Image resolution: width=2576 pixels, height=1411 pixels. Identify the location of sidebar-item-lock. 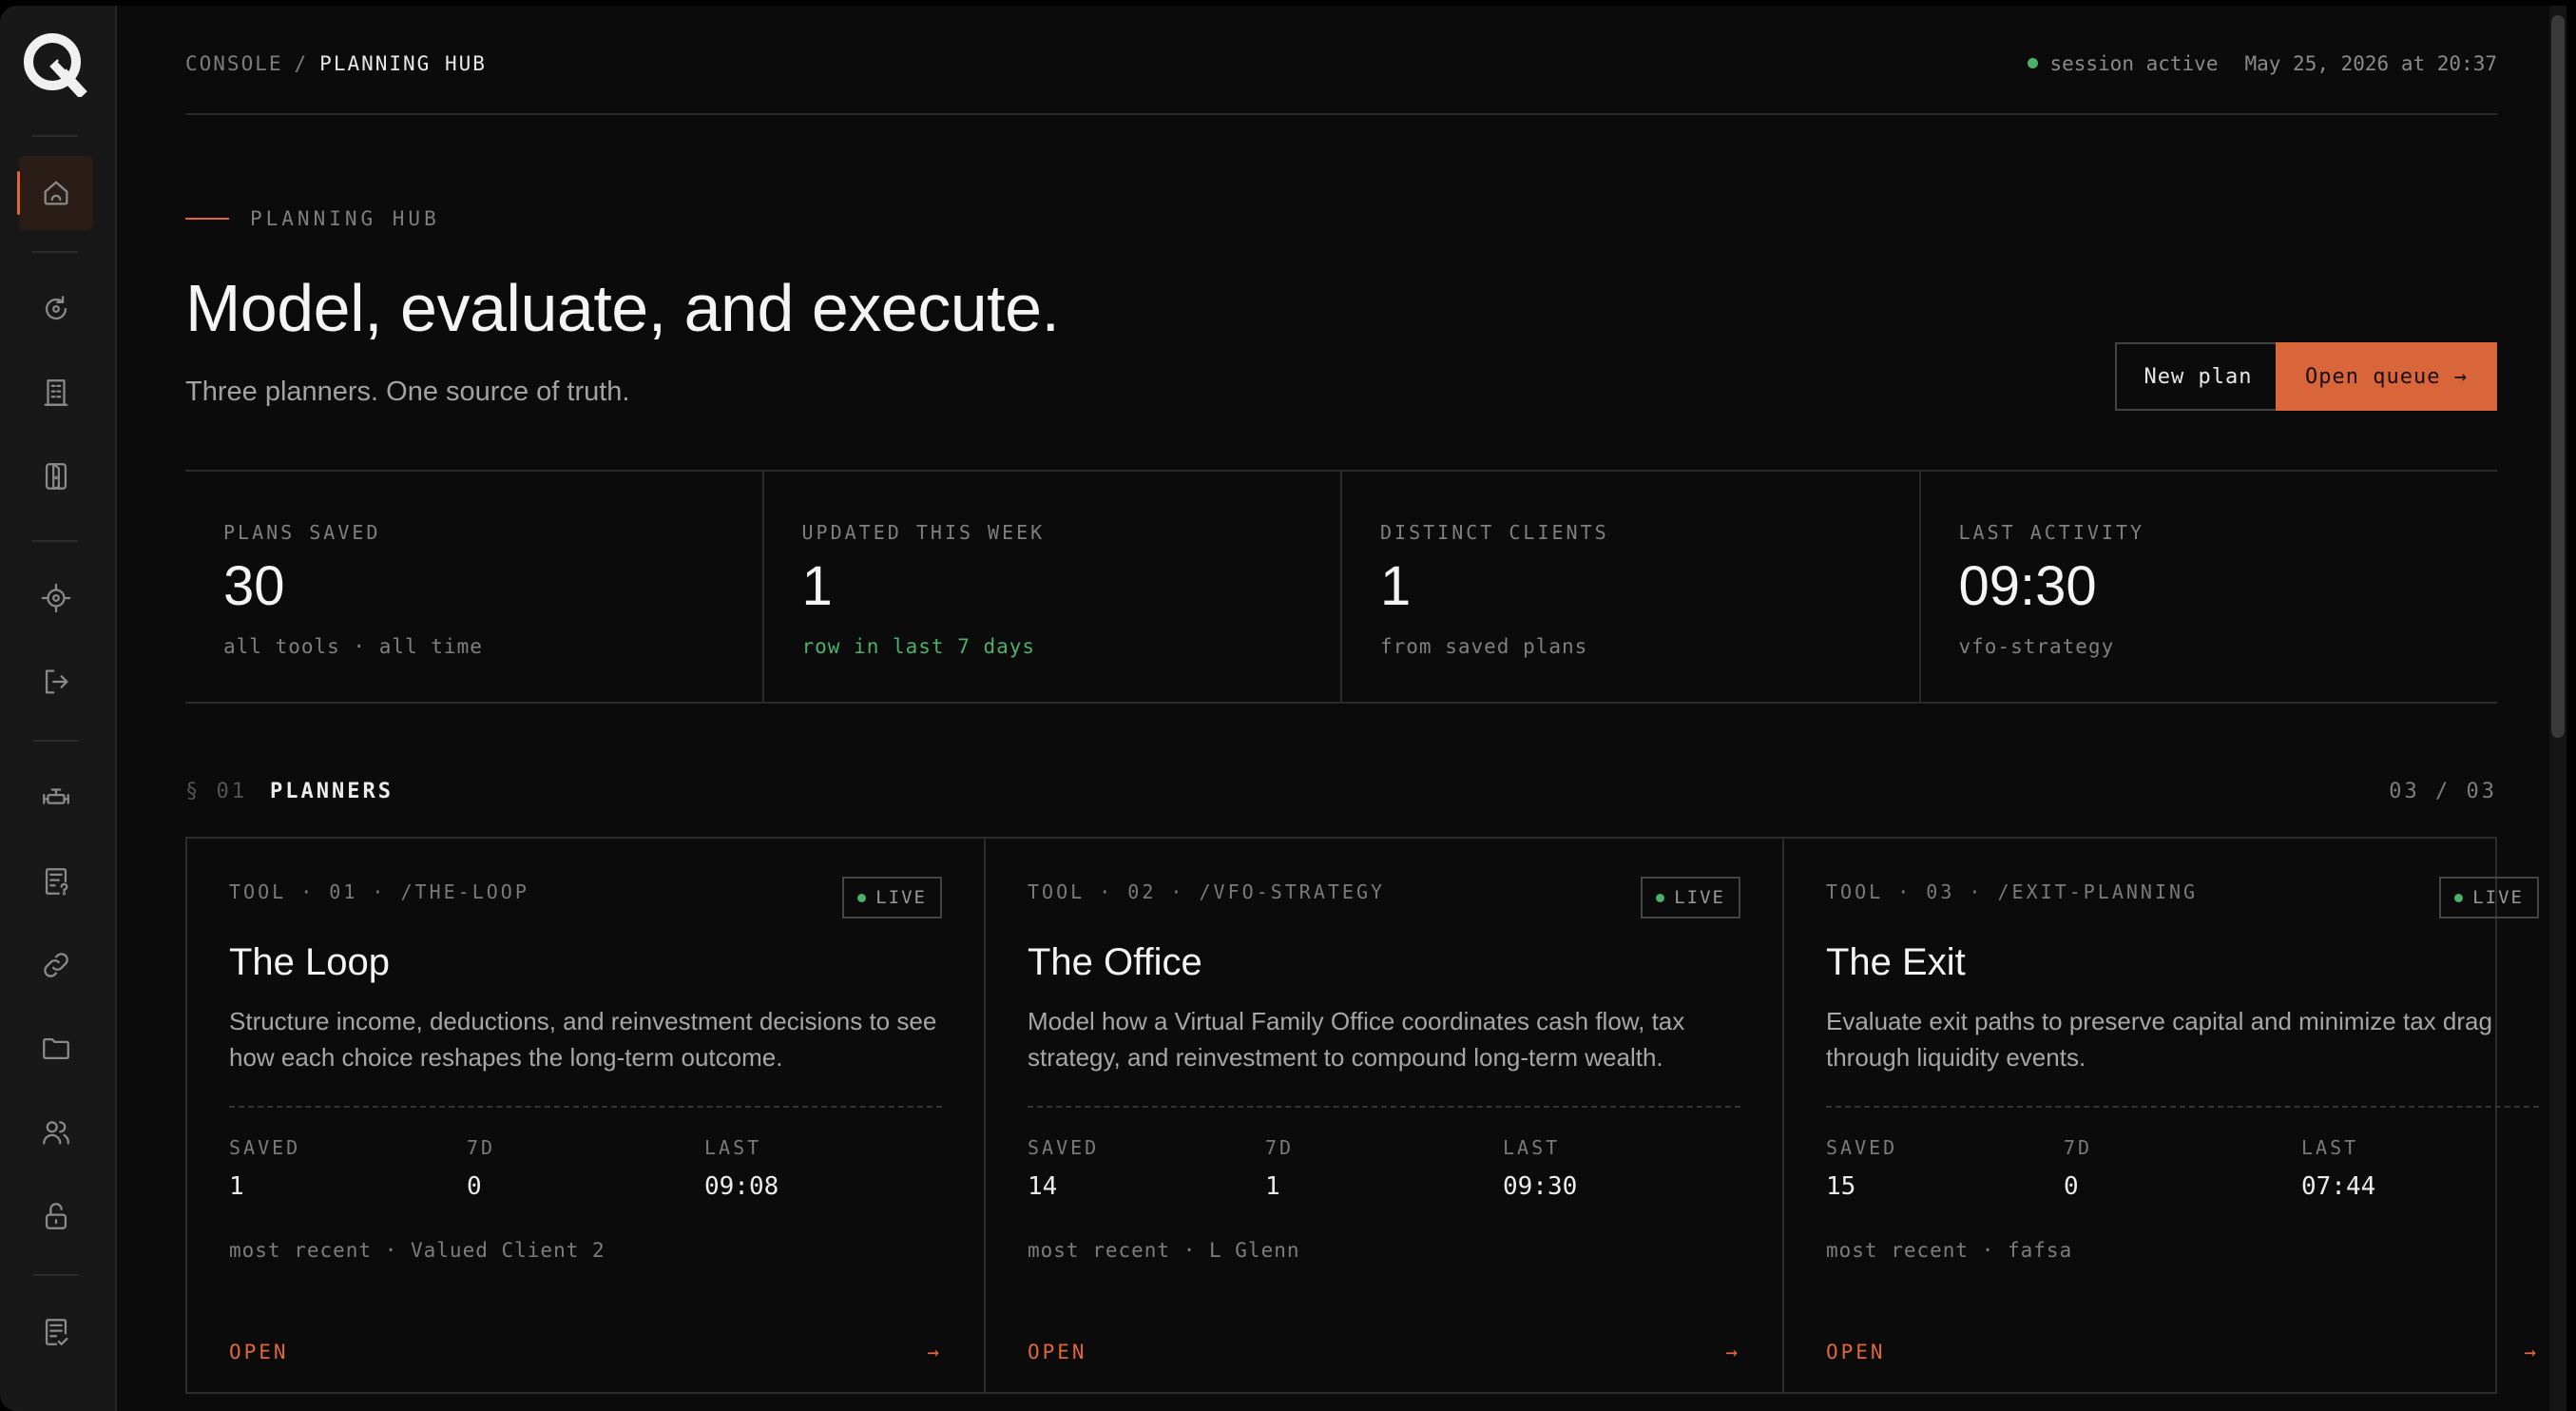
(56, 1216).